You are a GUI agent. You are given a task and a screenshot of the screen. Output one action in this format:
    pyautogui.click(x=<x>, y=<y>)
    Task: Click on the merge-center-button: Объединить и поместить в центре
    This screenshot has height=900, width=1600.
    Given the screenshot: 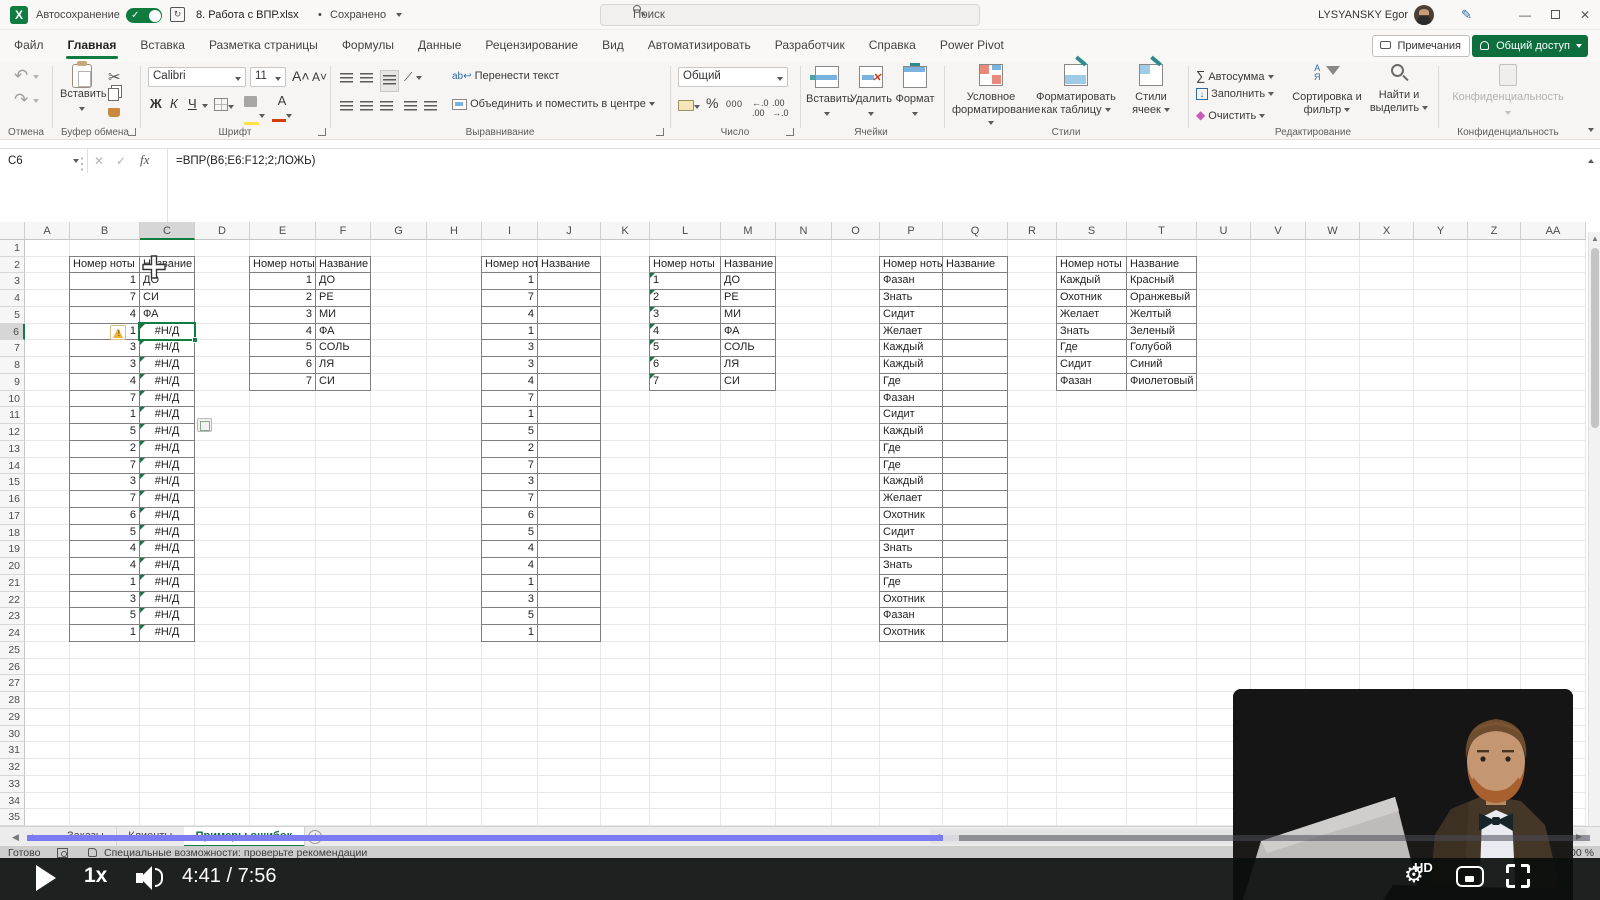 What is the action you would take?
    pyautogui.click(x=553, y=104)
    